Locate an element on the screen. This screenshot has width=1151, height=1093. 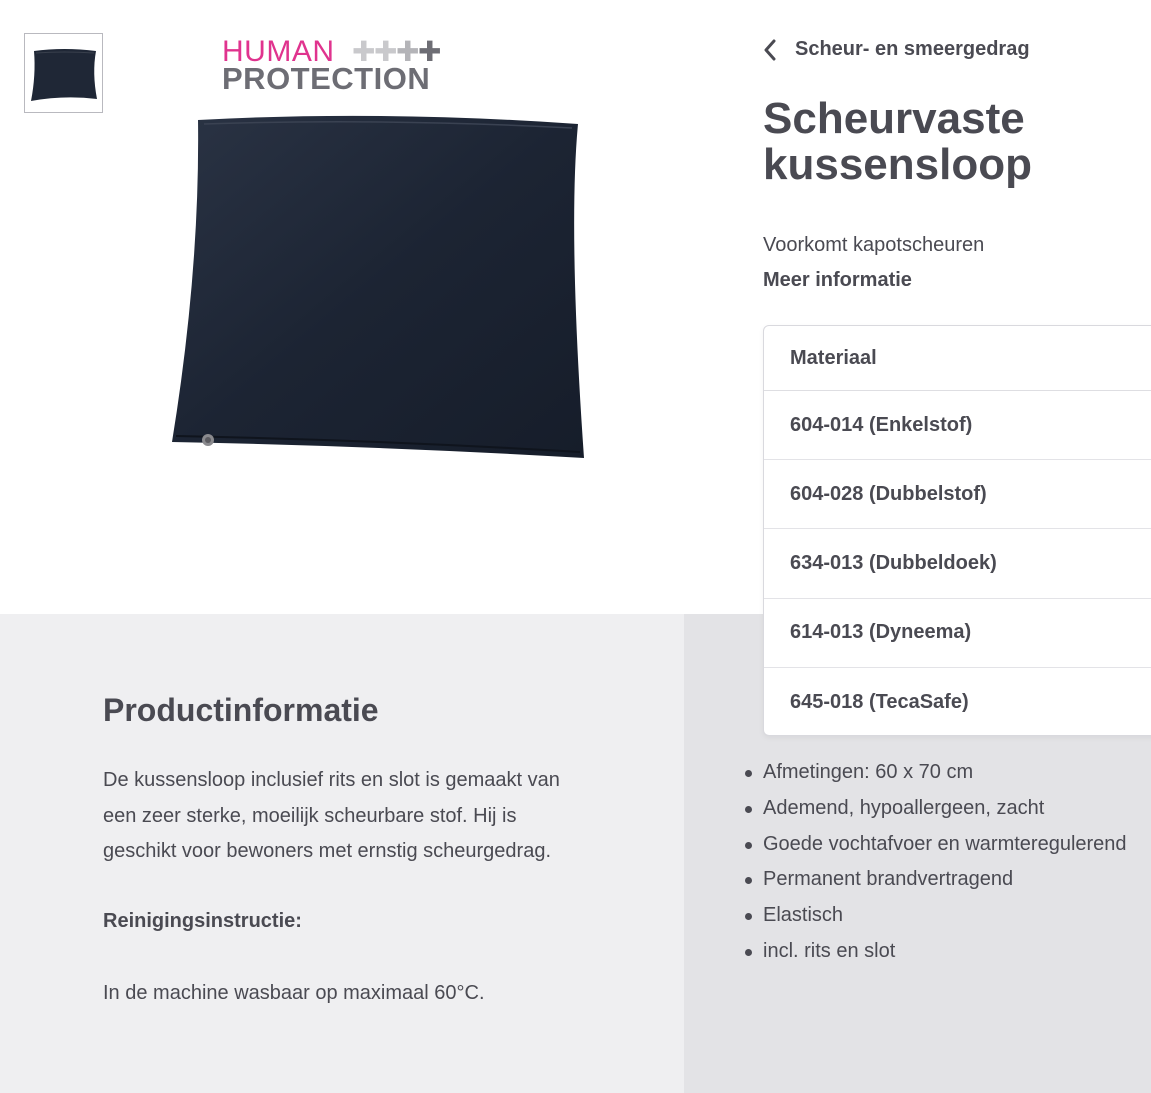
pillow-image-icon is located at coordinates (378, 286).